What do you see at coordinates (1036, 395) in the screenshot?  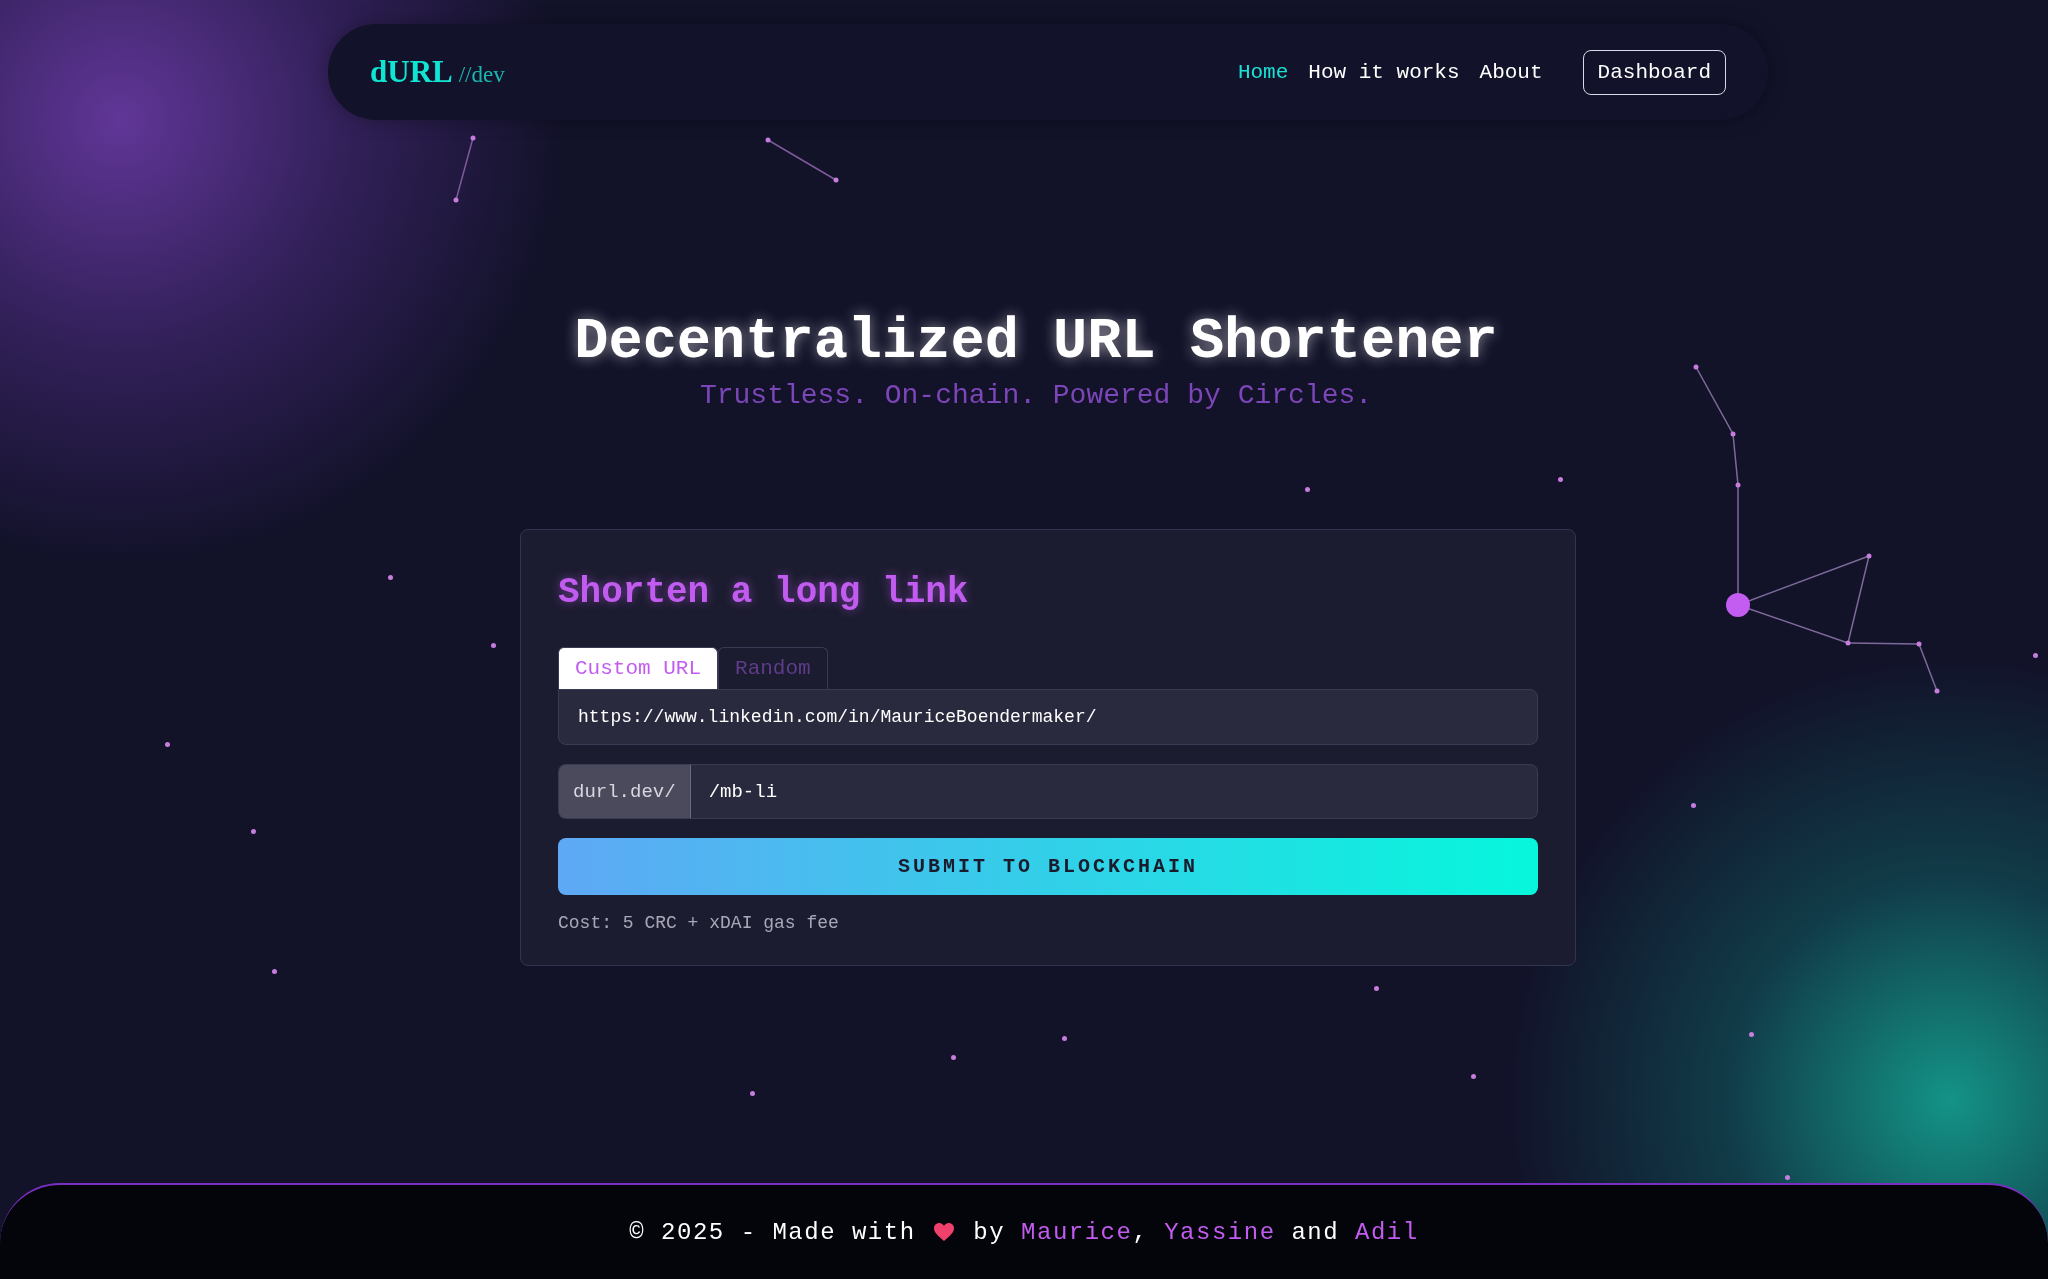 I see `page-subtitle: Trustless. On-chain. Powered by Circles.` at bounding box center [1036, 395].